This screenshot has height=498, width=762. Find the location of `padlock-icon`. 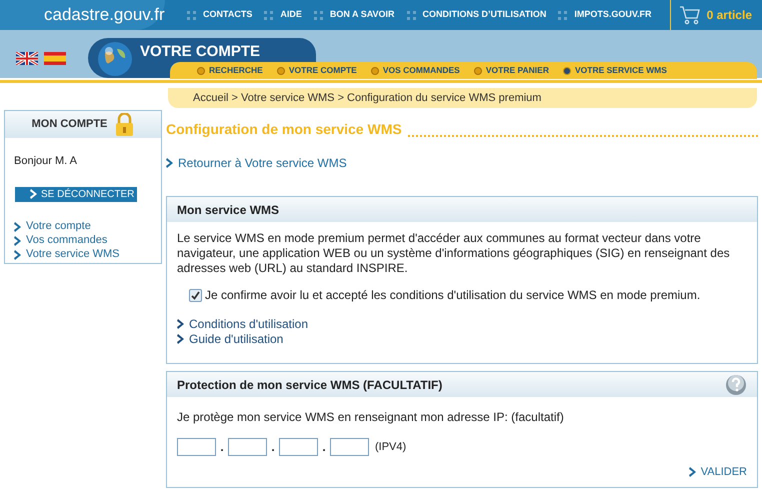

padlock-icon is located at coordinates (124, 124).